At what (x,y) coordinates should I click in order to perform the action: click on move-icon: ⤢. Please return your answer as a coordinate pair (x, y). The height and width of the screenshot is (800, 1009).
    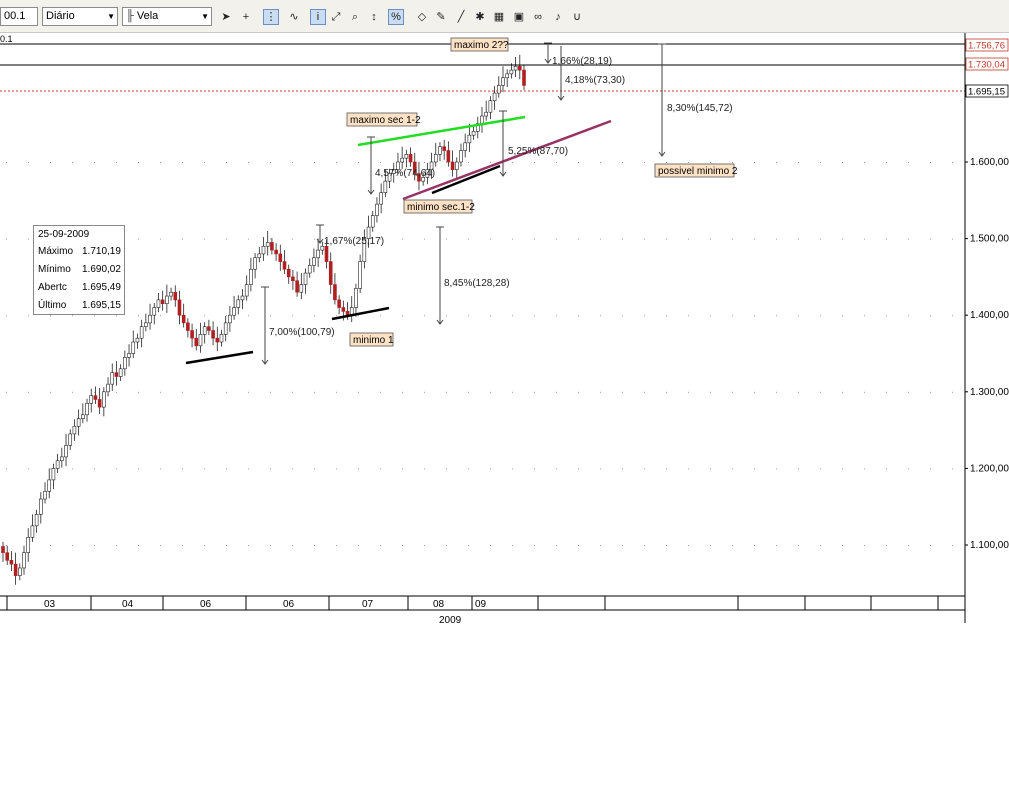
    Looking at the image, I should click on (336, 17).